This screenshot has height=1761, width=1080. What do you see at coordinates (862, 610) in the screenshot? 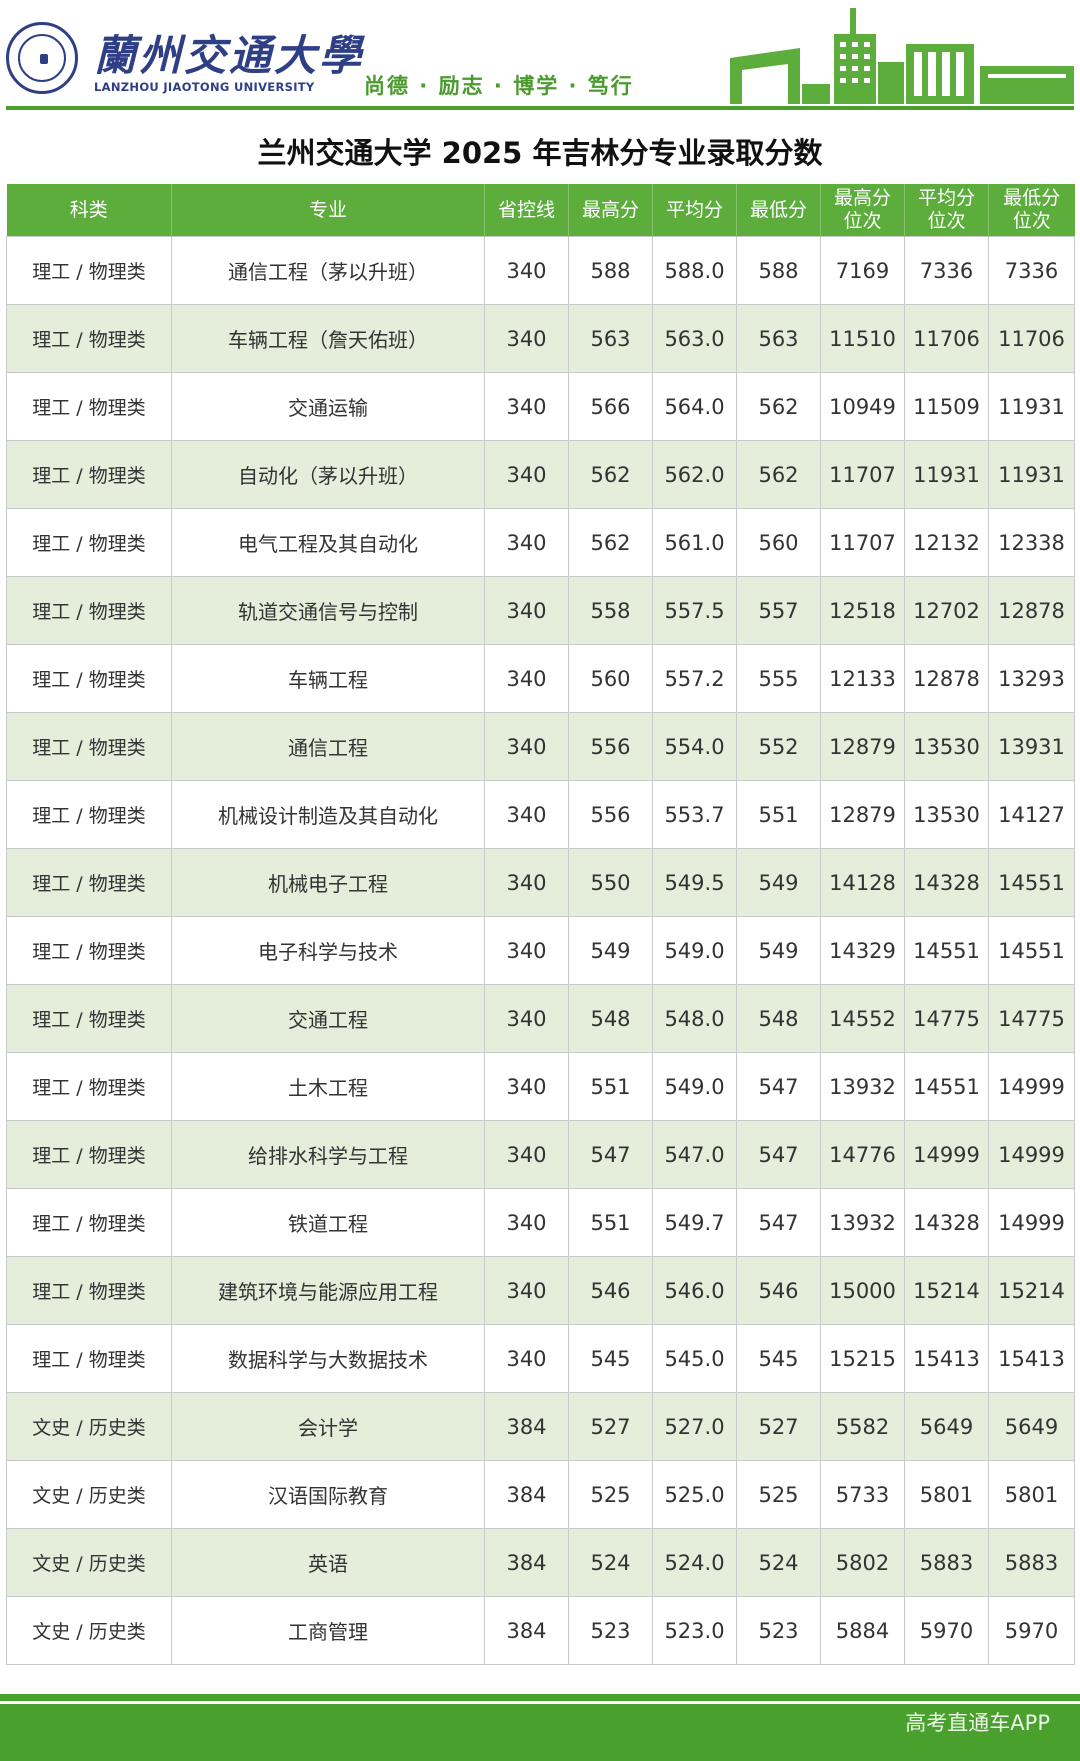
I see `max-rank-cell: 12518` at bounding box center [862, 610].